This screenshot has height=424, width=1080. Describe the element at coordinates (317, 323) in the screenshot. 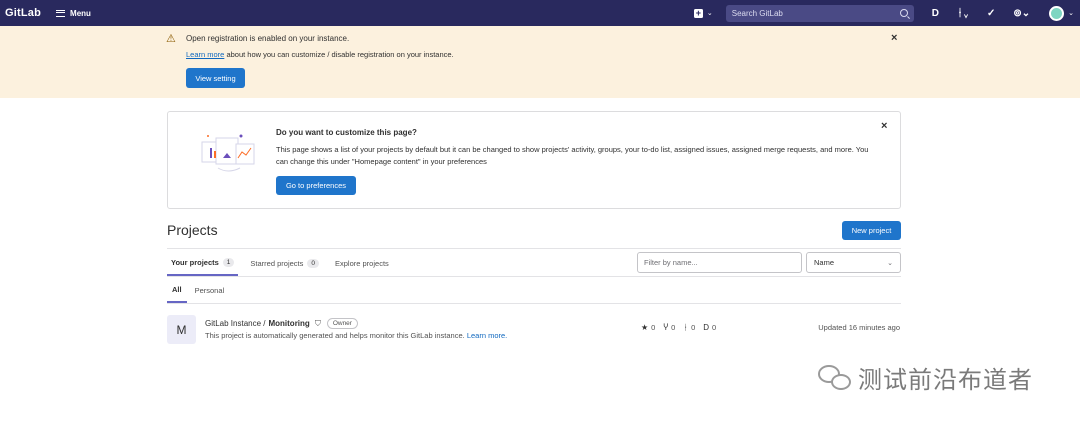

I see `shield-icon: ⛉` at that location.